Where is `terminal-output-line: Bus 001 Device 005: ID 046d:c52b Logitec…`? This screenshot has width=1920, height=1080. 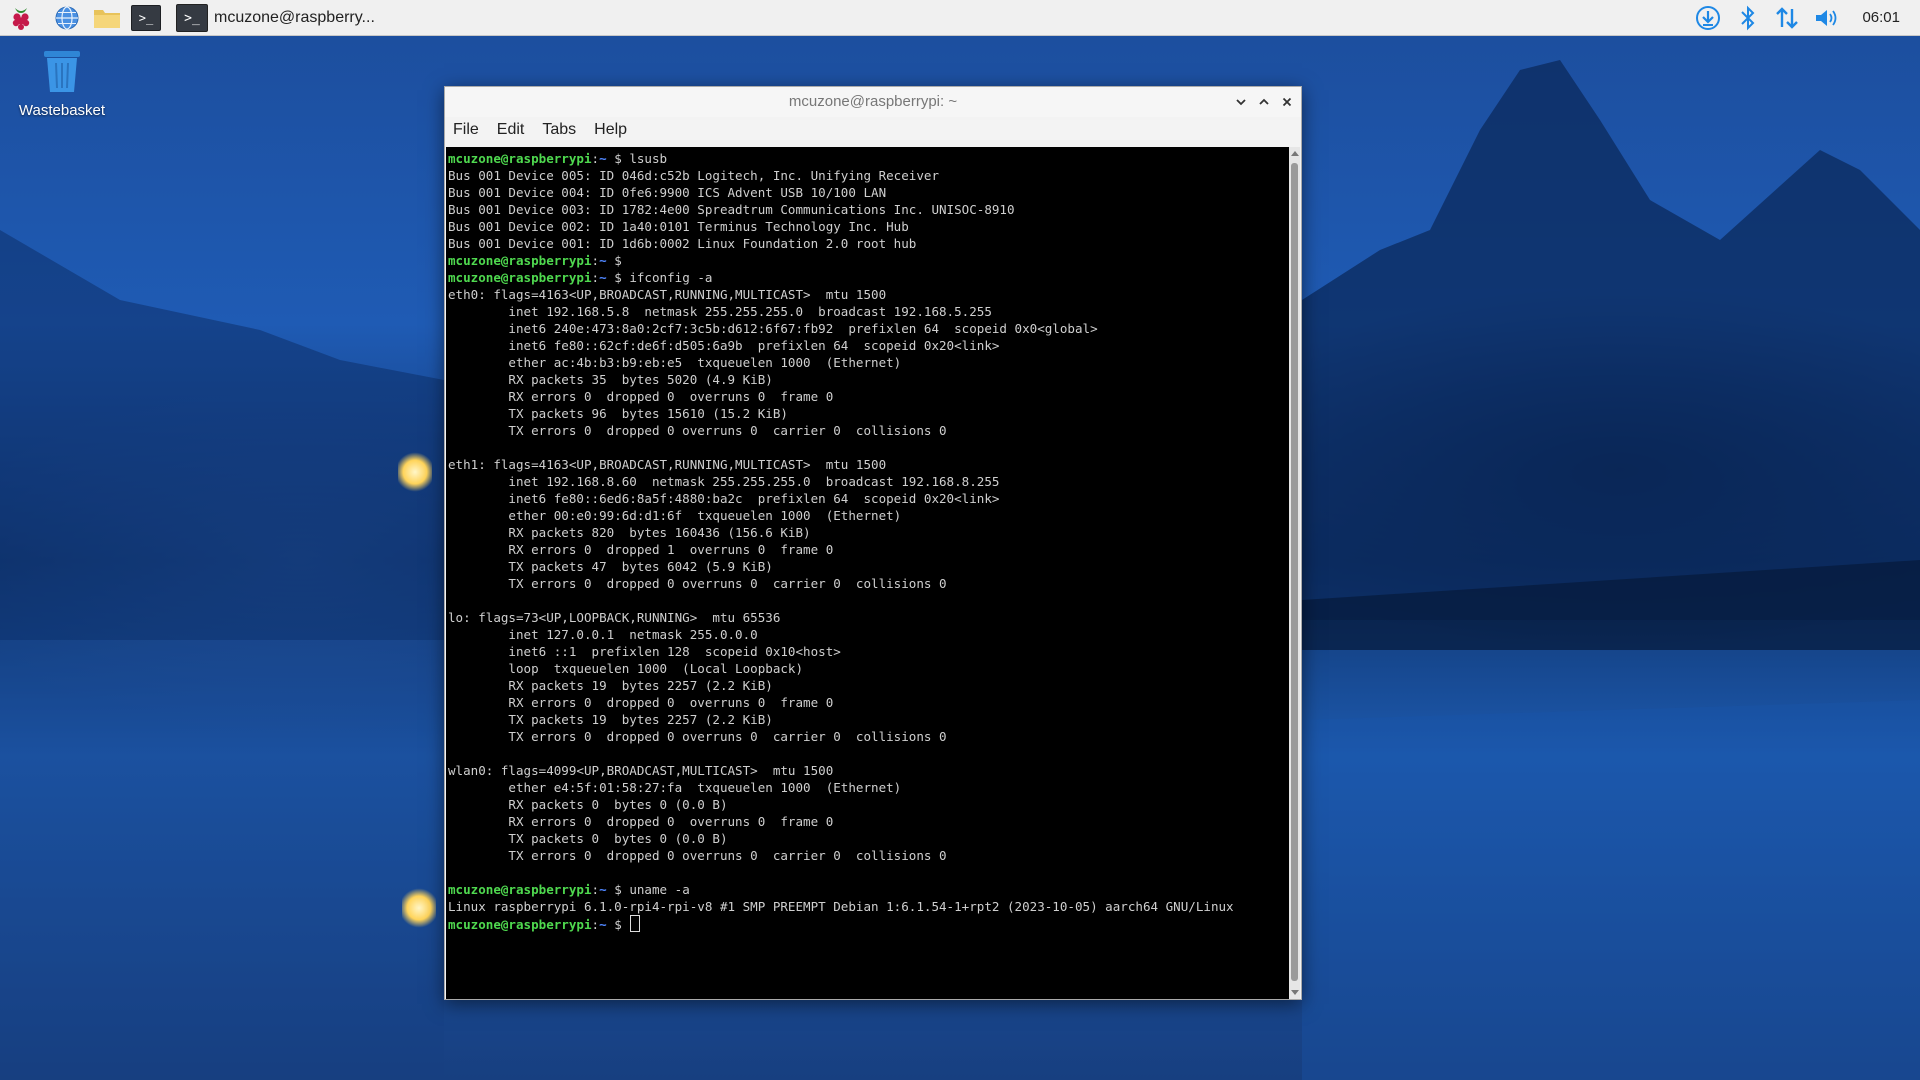
terminal-output-line: Bus 001 Device 005: ID 046d:c52b Logitec… is located at coordinates (694, 175).